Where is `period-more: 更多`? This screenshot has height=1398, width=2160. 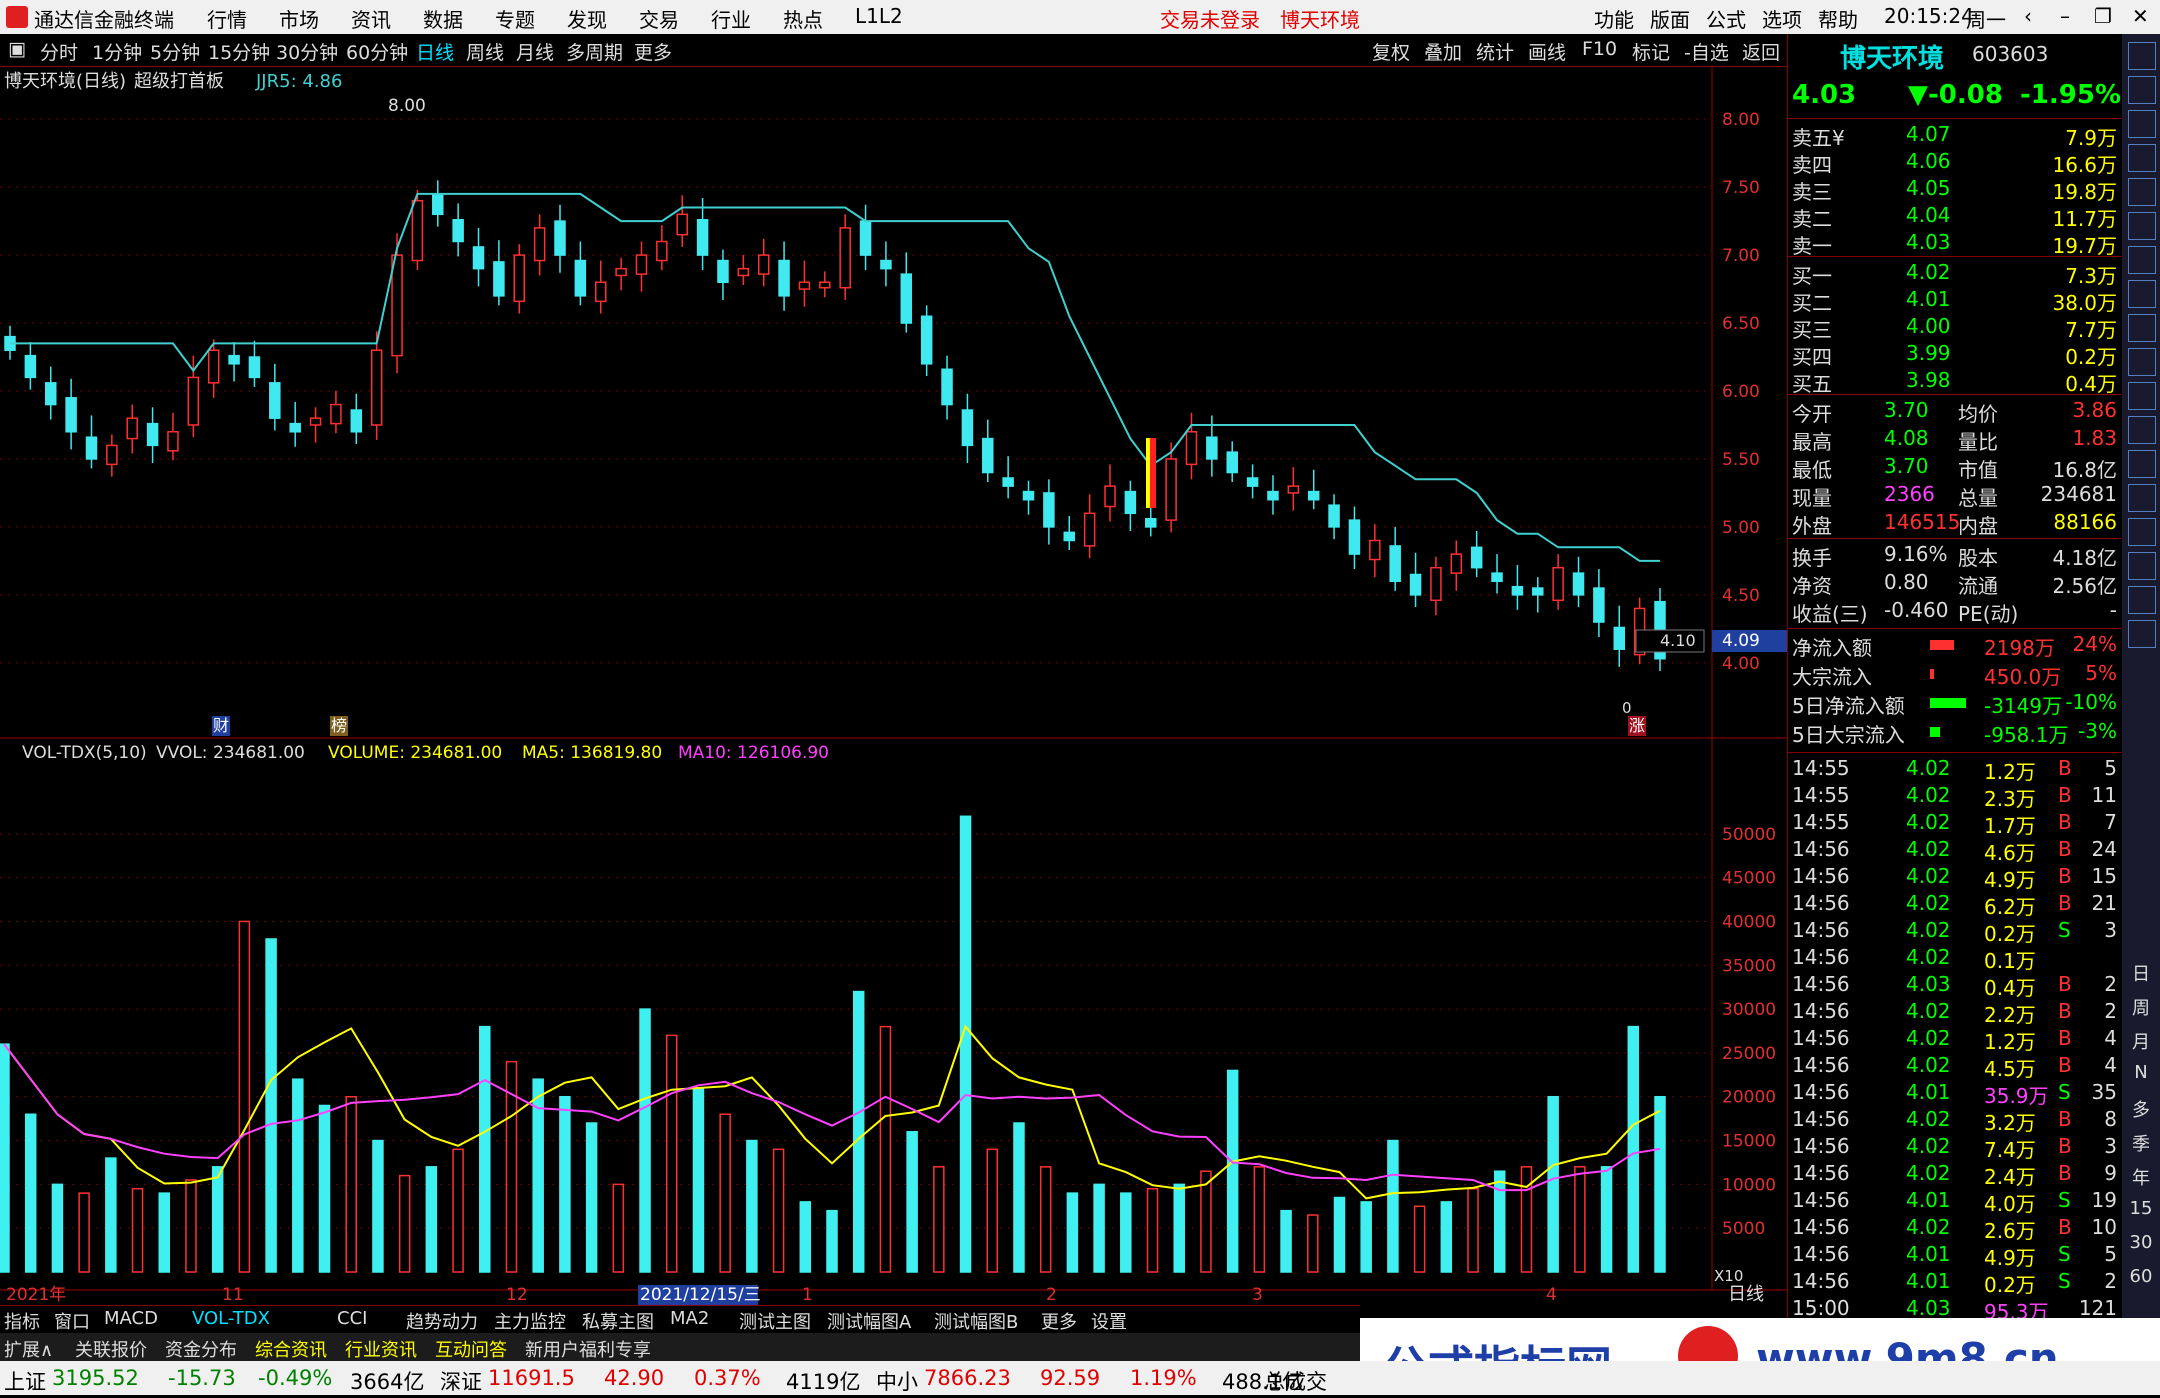
period-more: 更多 is located at coordinates (653, 51).